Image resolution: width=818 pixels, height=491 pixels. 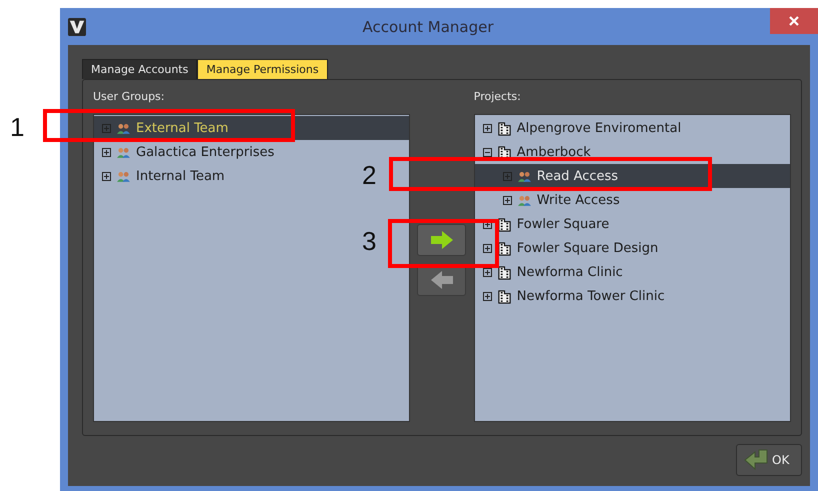 I want to click on left-arrow-icon, so click(x=442, y=280).